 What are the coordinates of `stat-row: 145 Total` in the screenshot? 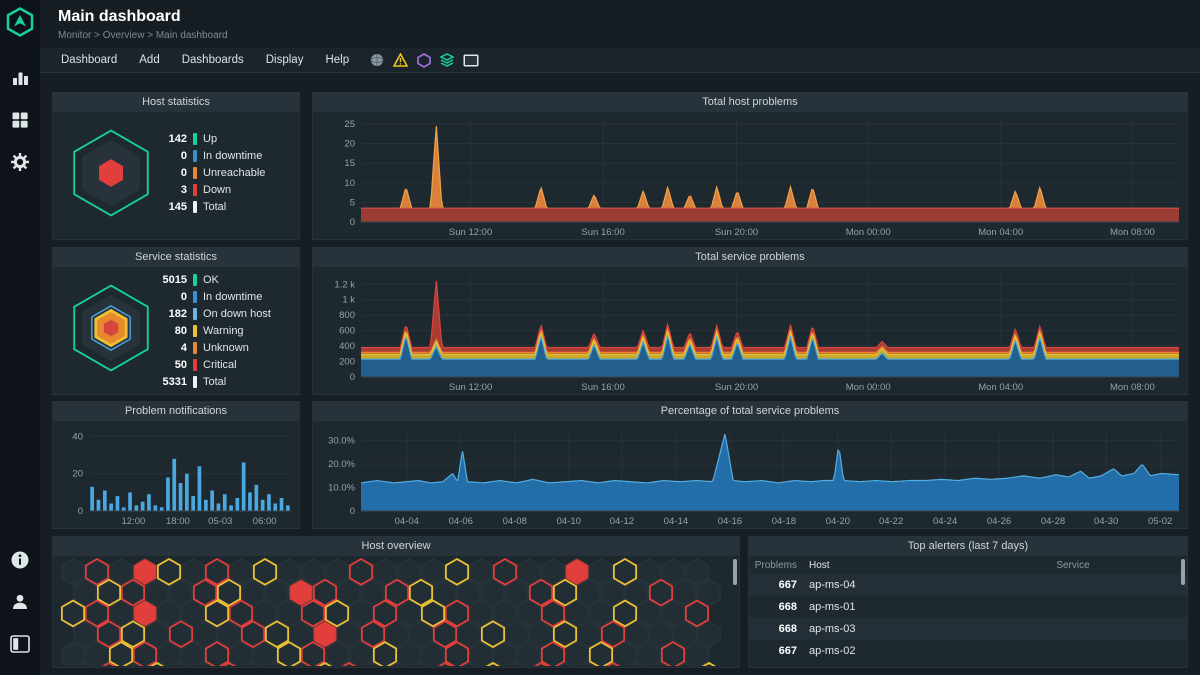 It's located at (222, 206).